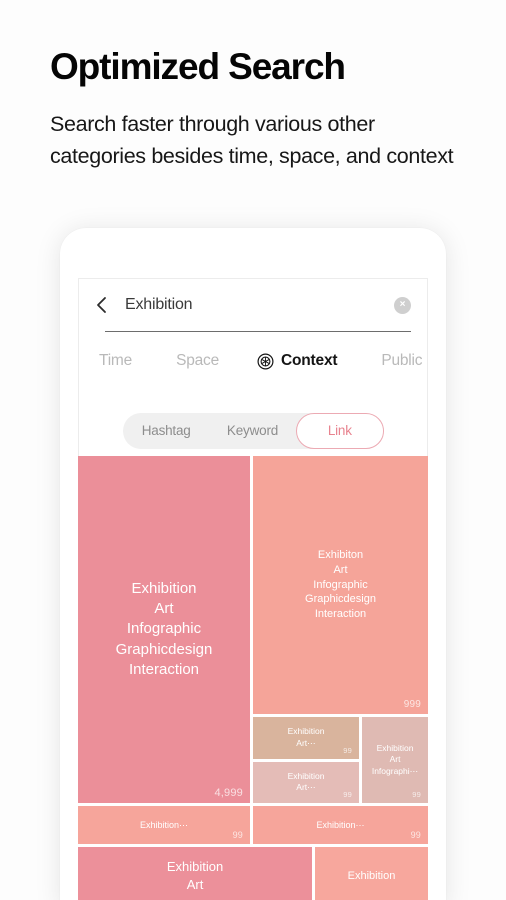 The image size is (506, 900). I want to click on search-card: Exhibition × Time Space Context Public, so click(253, 342).